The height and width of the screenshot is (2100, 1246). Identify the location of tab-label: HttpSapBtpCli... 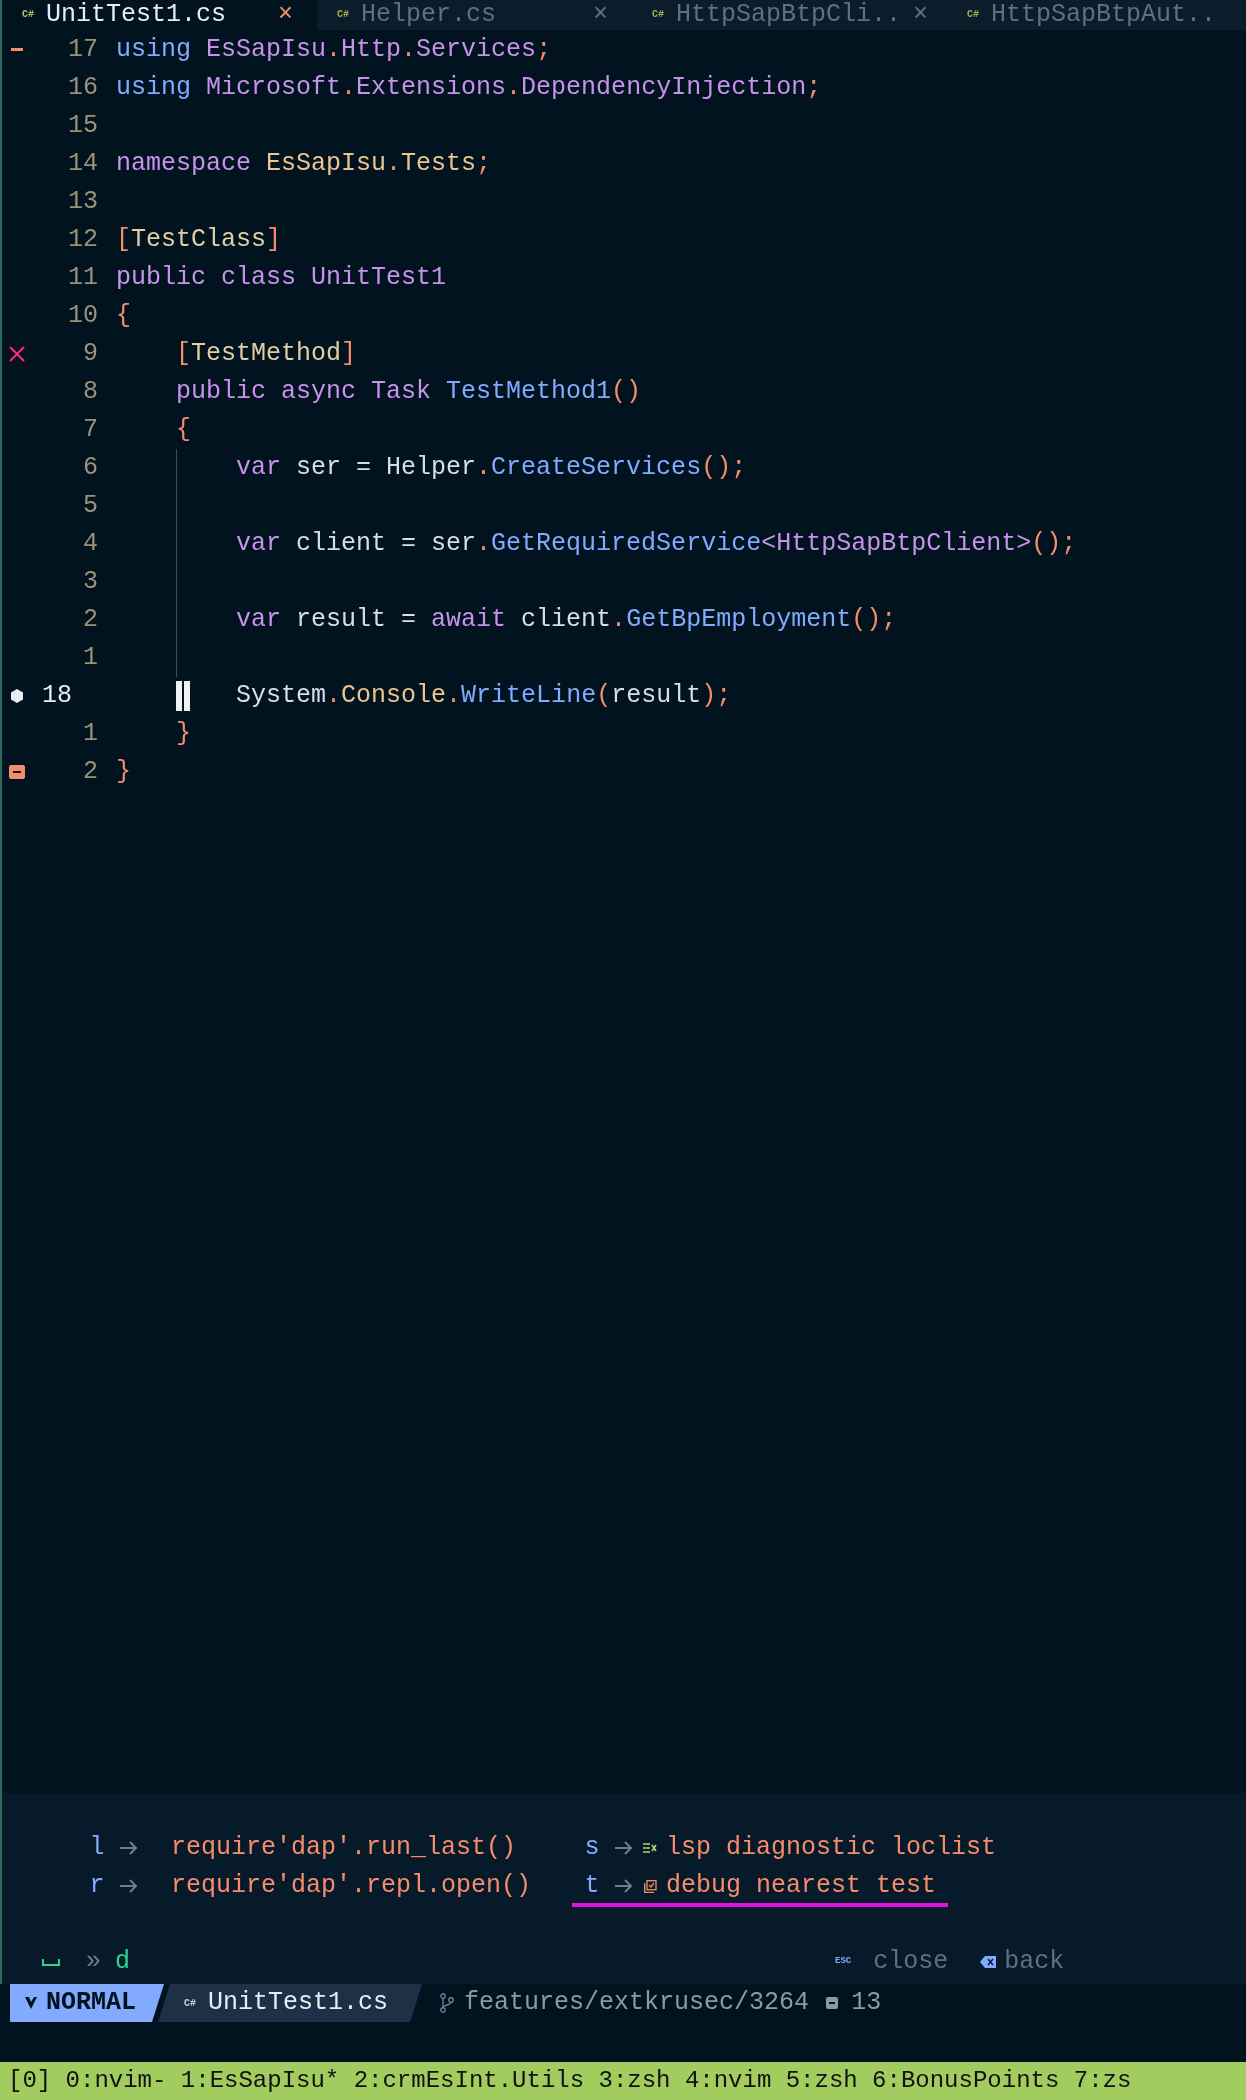
(789, 15).